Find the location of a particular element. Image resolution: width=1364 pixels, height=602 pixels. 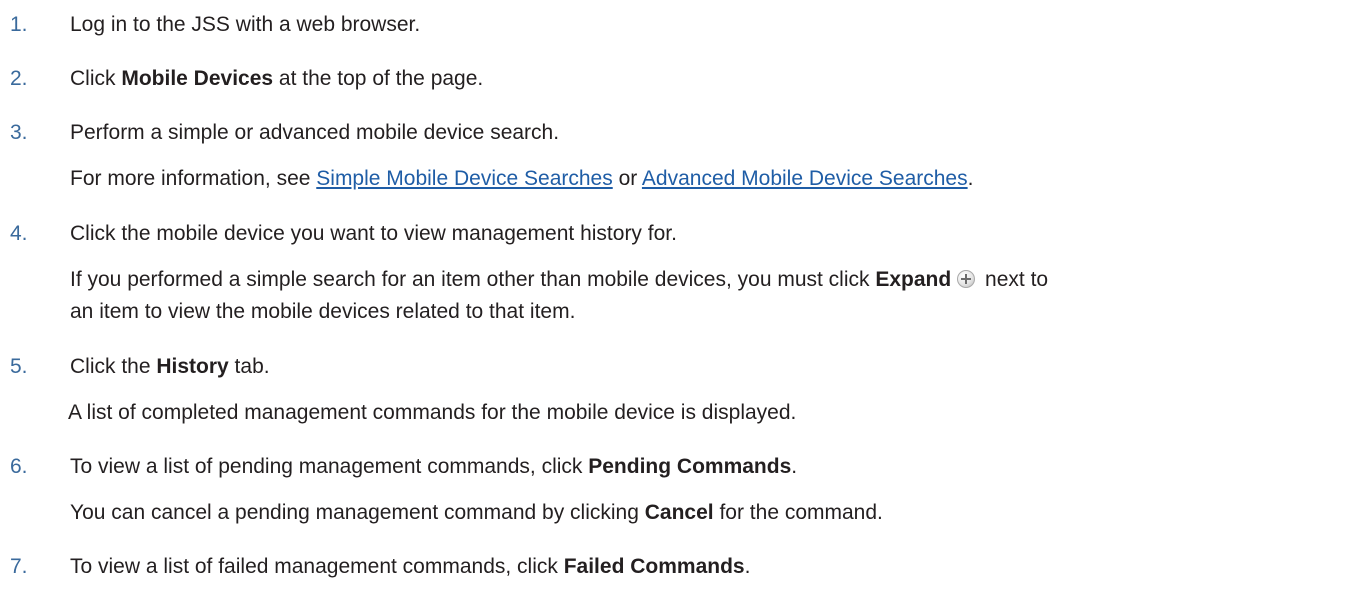

step-number: 4. is located at coordinates (19, 233).